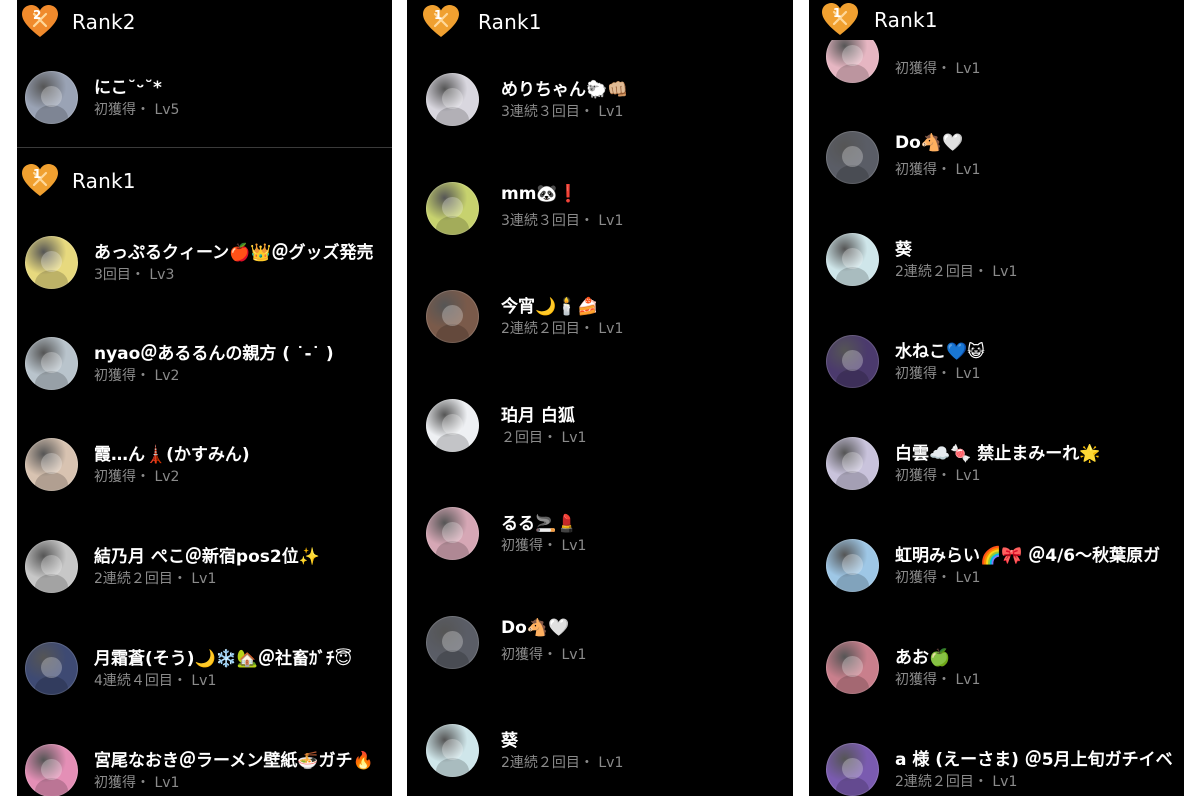 Image resolution: width=1200 pixels, height=800 pixels. What do you see at coordinates (37, 15) in the screenshot?
I see `rank-badge-number: 2` at bounding box center [37, 15].